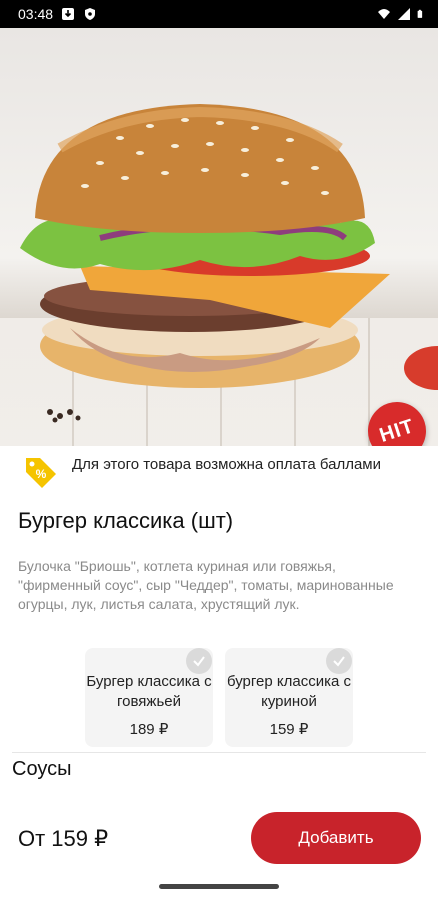  What do you see at coordinates (219, 886) in the screenshot?
I see `home-indicator` at bounding box center [219, 886].